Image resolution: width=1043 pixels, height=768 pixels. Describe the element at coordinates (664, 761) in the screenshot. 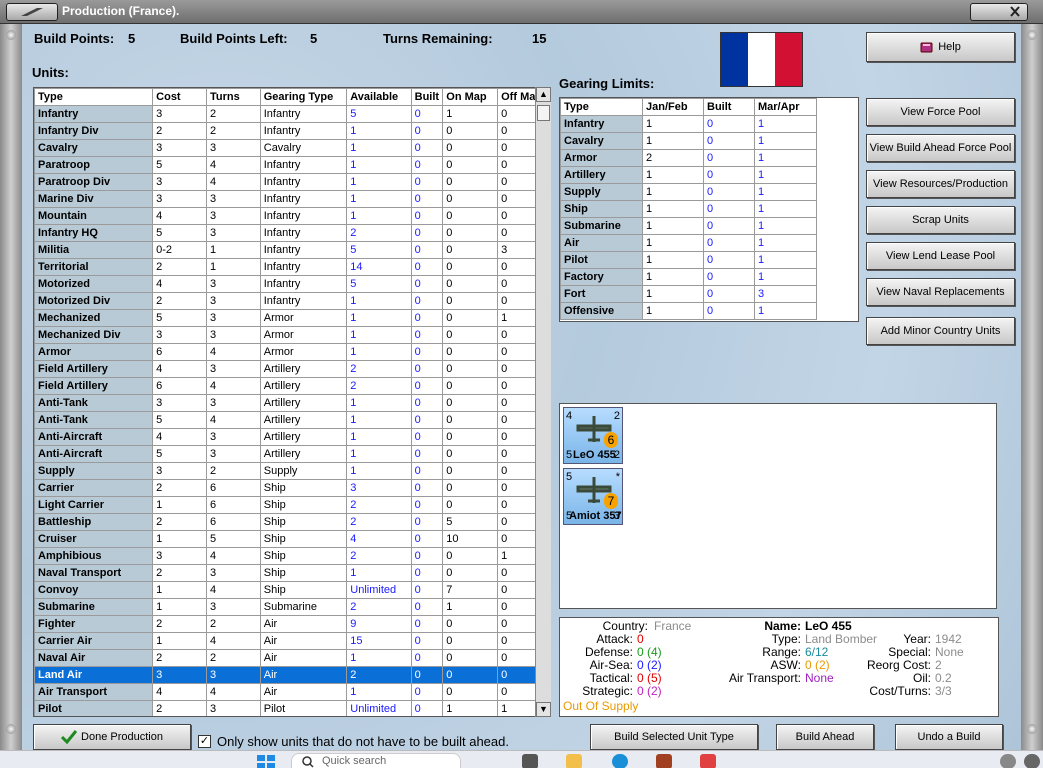

I see `game-app-icon` at that location.